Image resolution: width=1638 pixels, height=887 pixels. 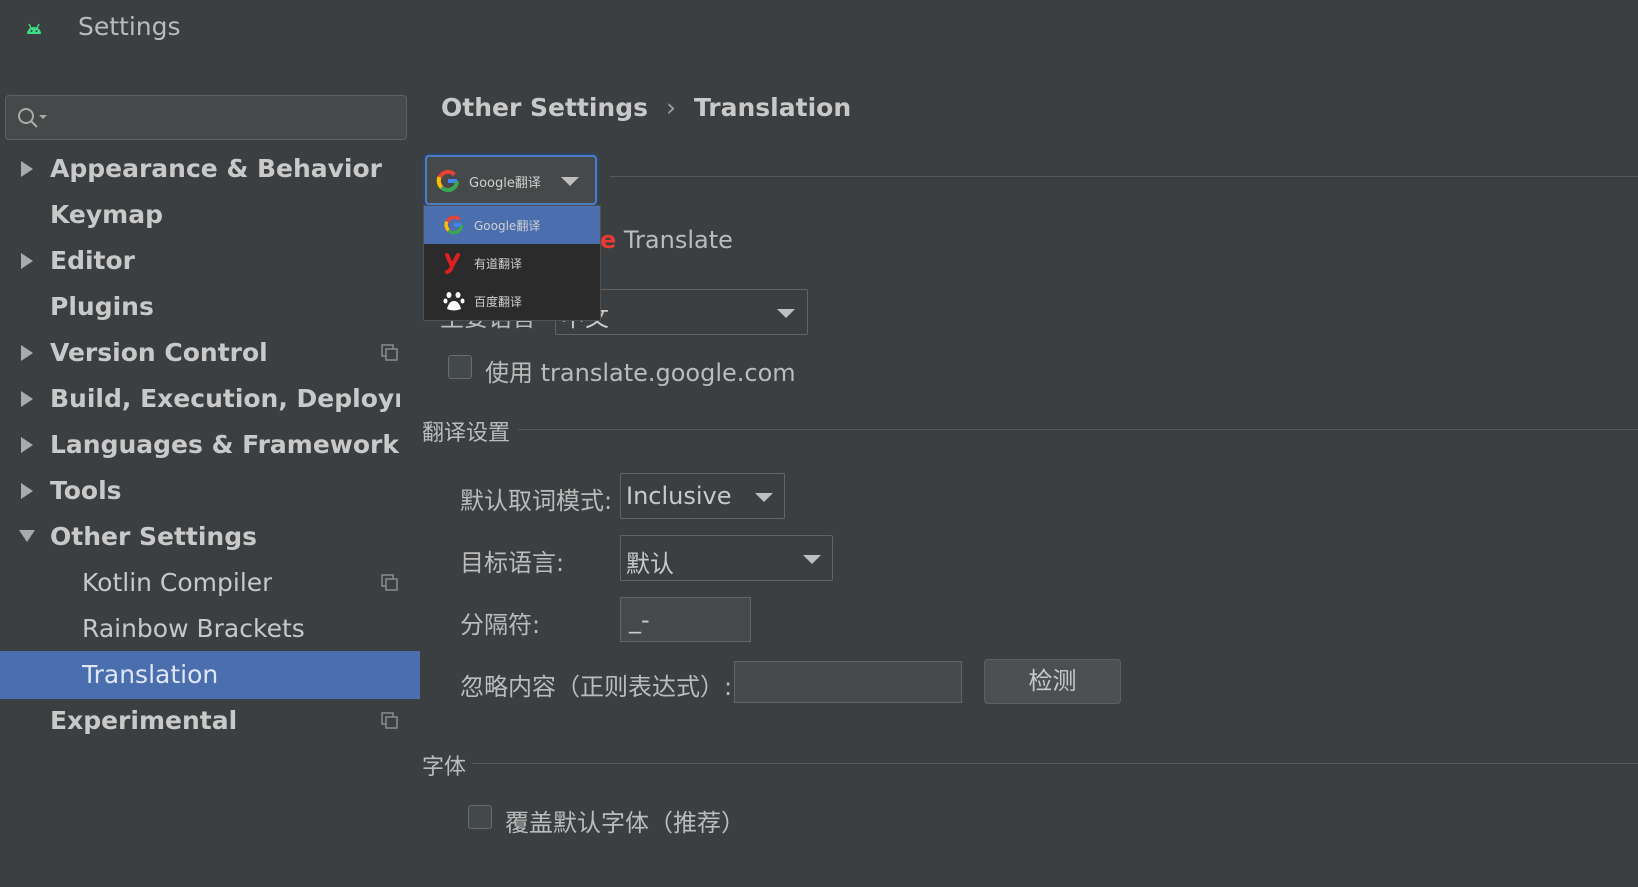 What do you see at coordinates (1052, 681) in the screenshot?
I see `check-button: 检测` at bounding box center [1052, 681].